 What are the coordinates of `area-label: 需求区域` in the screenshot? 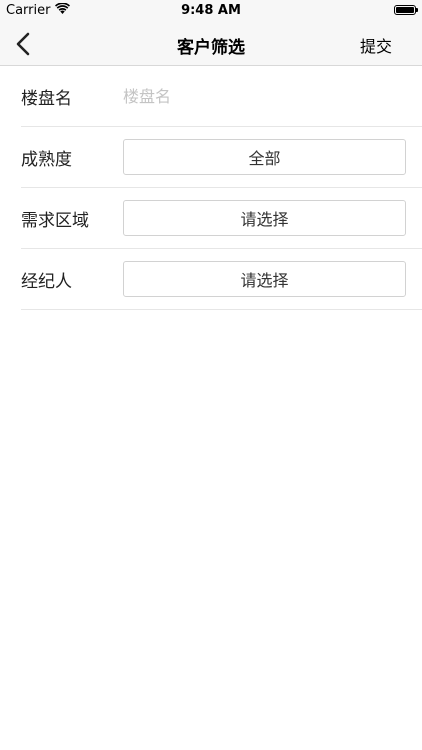 It's located at (55, 220).